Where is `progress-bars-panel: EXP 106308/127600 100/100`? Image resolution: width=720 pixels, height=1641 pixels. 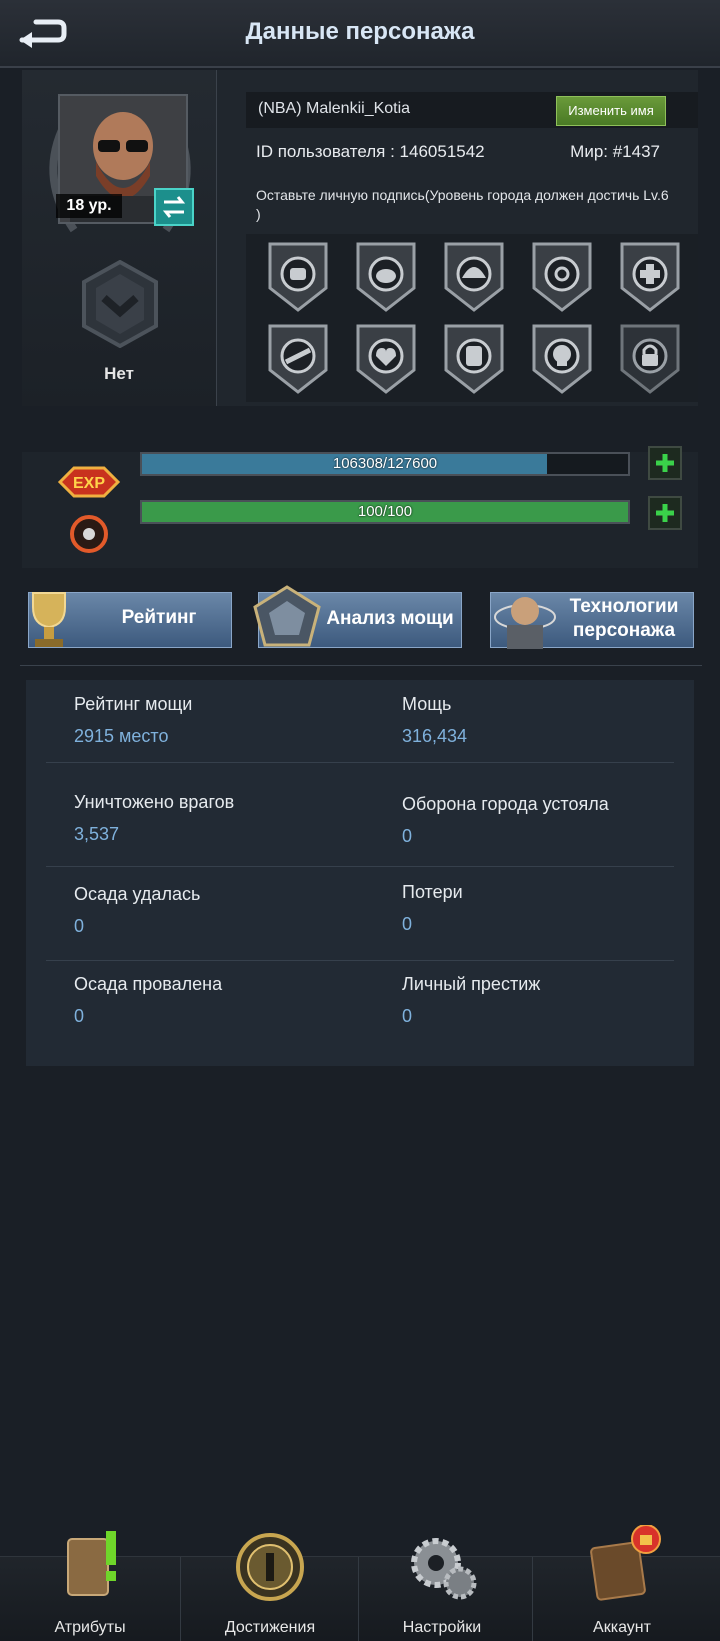
progress-bars-panel: EXP 106308/127600 100/100 is located at coordinates (360, 507).